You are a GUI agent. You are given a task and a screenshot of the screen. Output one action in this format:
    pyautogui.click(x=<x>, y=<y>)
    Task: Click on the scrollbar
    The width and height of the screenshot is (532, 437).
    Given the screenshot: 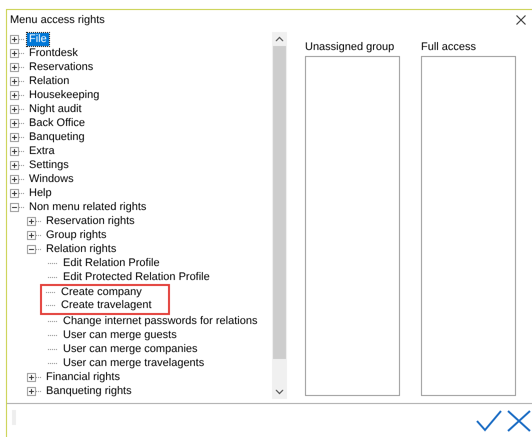 What is the action you would take?
    pyautogui.click(x=279, y=215)
    